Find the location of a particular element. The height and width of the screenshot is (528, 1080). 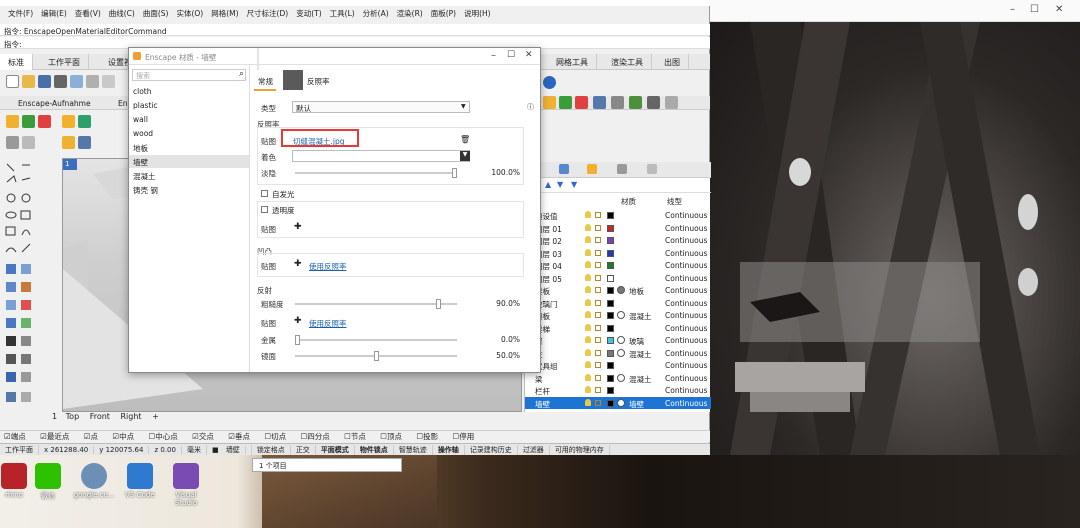

render-capture-icon is located at coordinates (617, 102).